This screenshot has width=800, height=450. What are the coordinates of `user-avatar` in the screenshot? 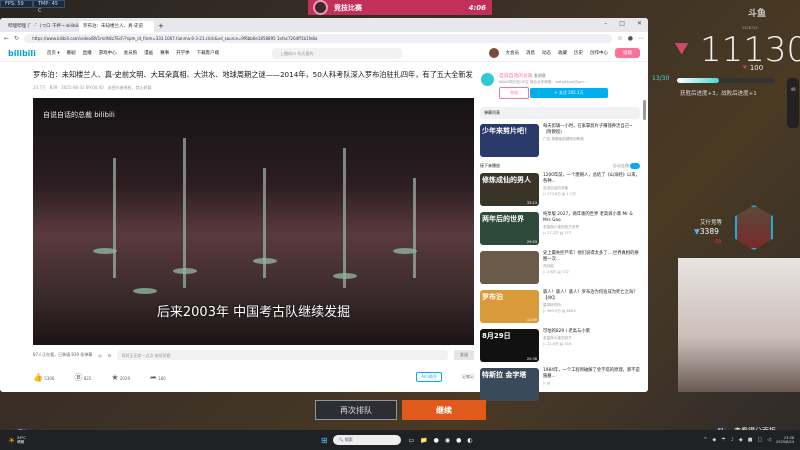 It's located at (493, 53).